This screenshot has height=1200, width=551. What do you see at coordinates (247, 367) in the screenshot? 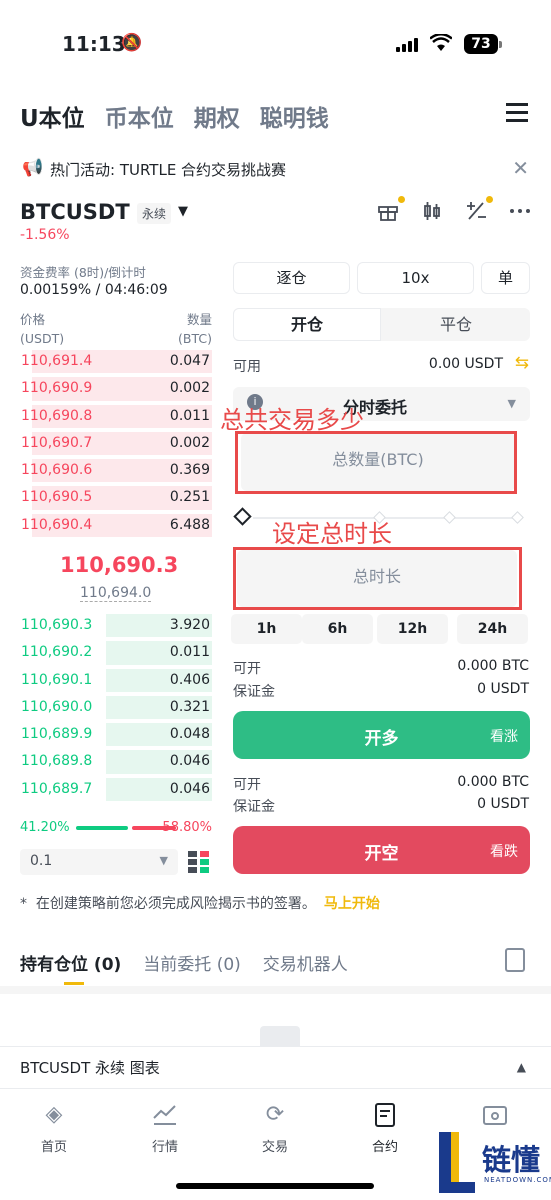
I see `available-label: 可用` at bounding box center [247, 367].